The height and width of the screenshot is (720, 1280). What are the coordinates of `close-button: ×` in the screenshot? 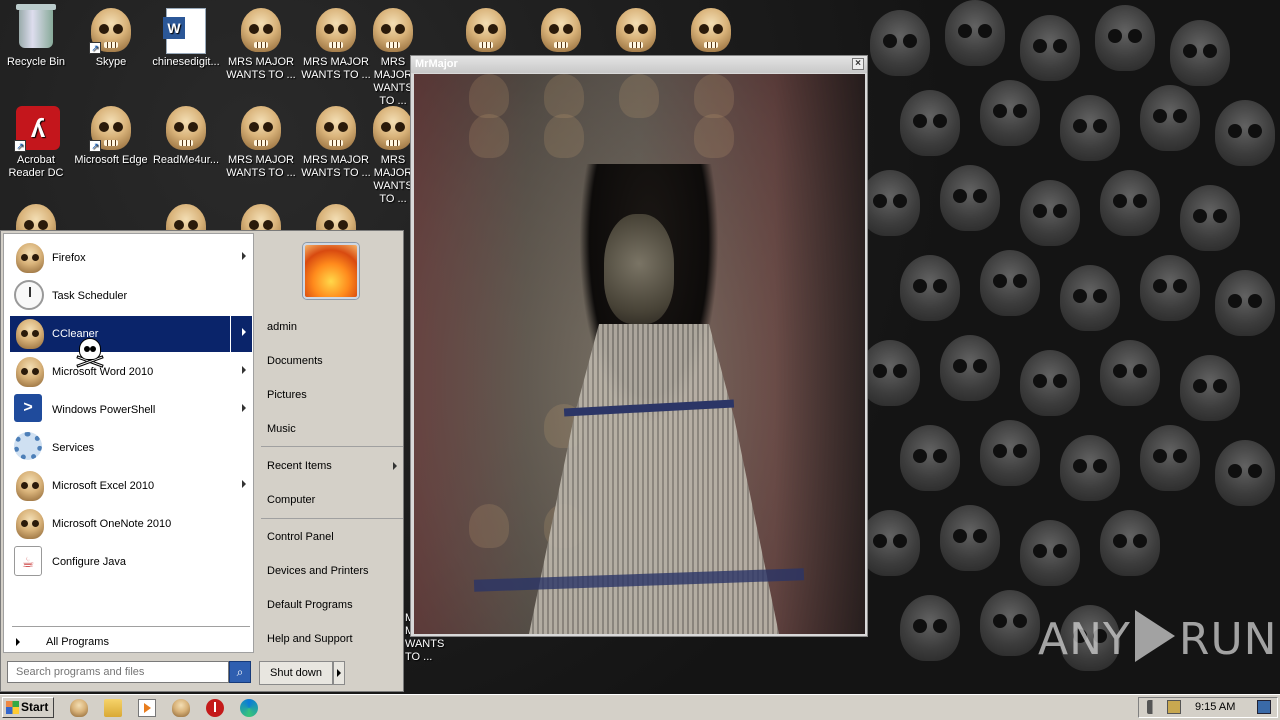 It's located at (858, 64).